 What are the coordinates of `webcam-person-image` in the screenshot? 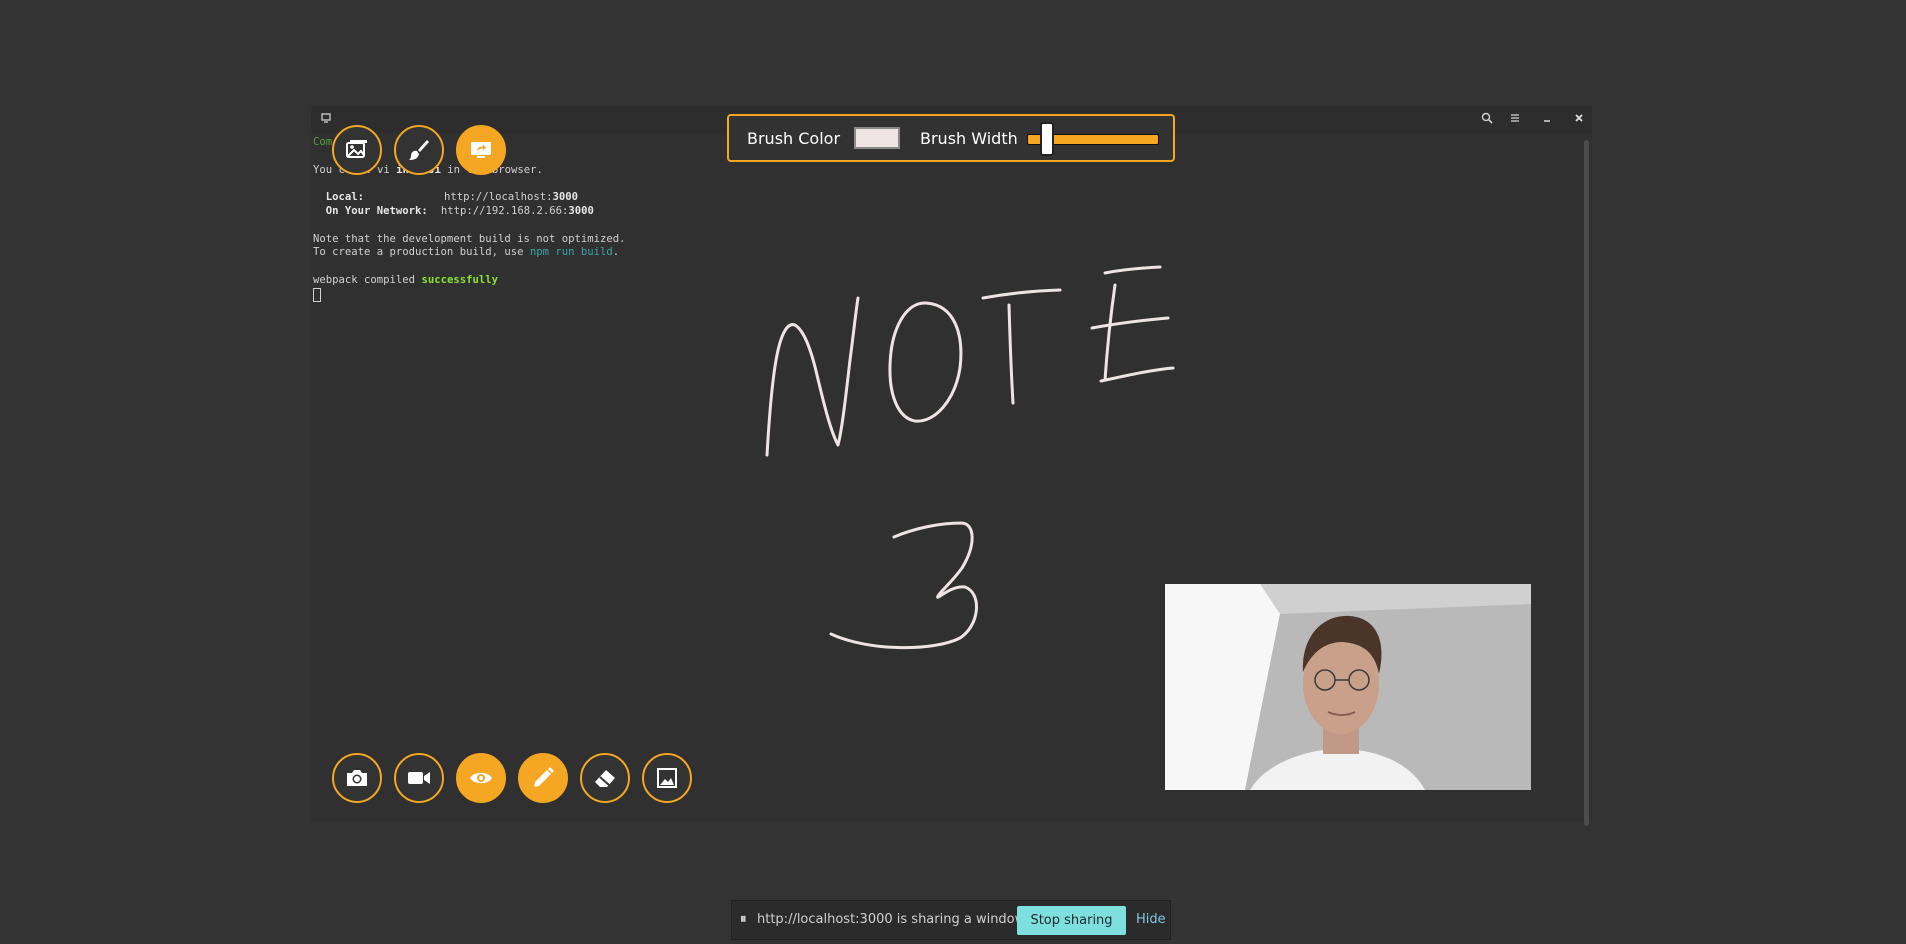 It's located at (1348, 687).